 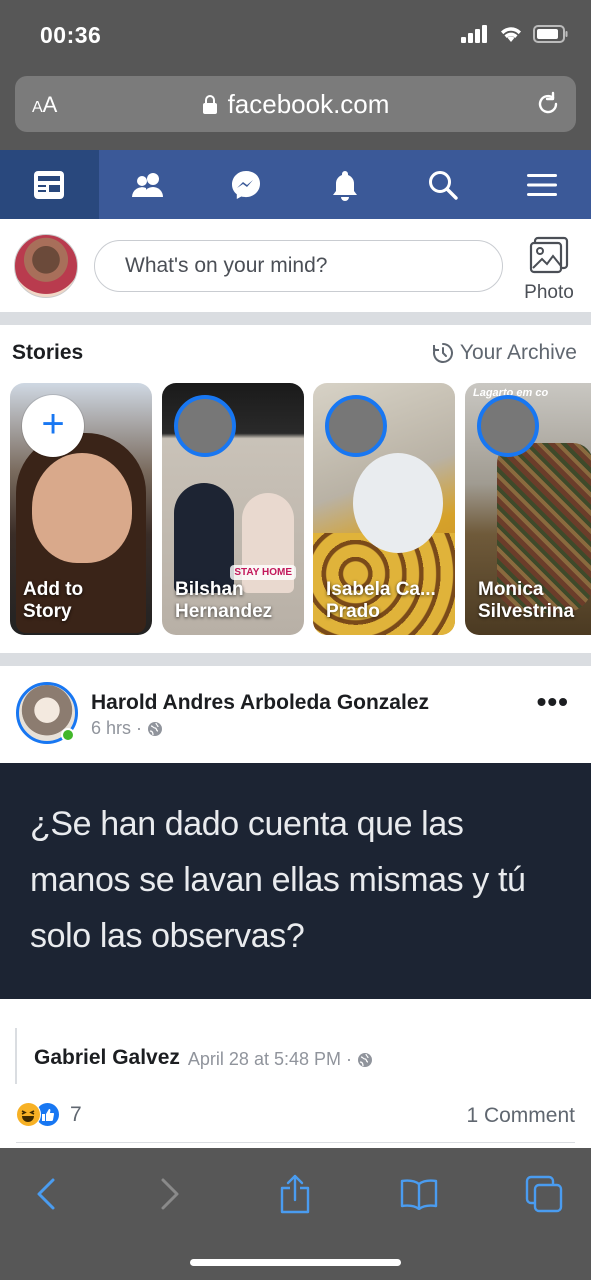 I want to click on hamburger-menu-icon, so click(x=541, y=184).